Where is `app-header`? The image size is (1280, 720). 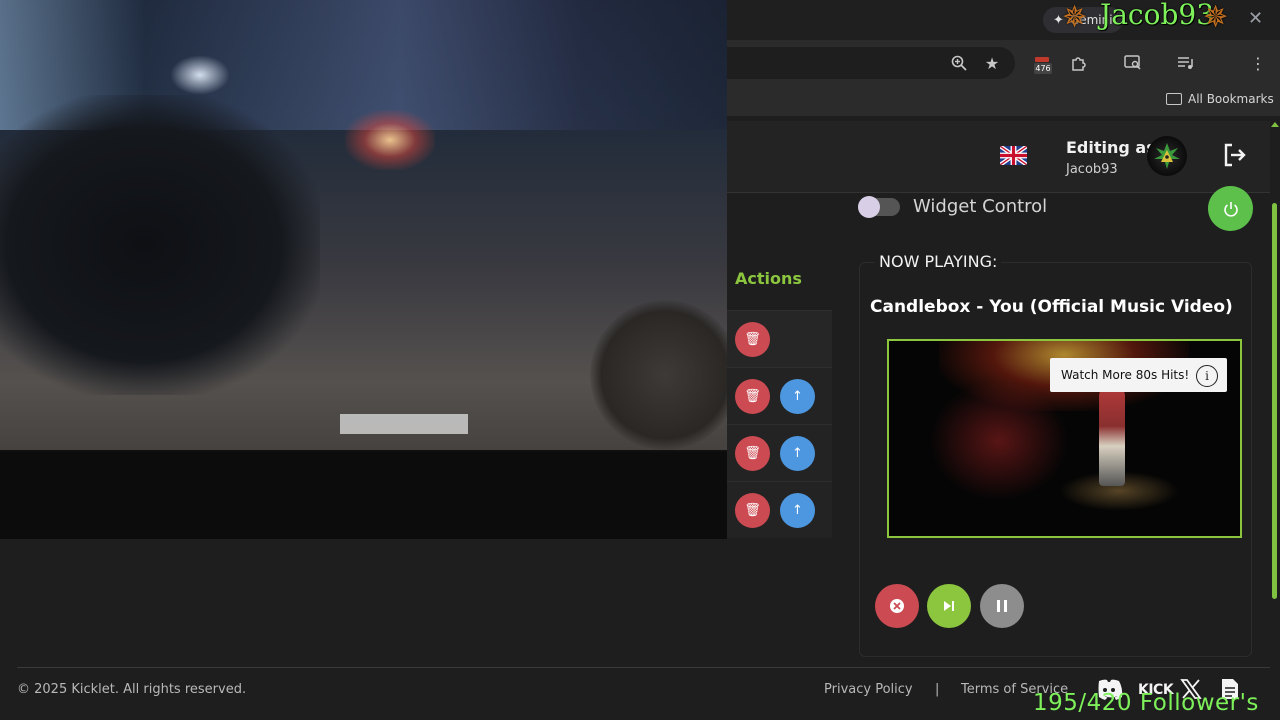
app-header is located at coordinates (998, 157).